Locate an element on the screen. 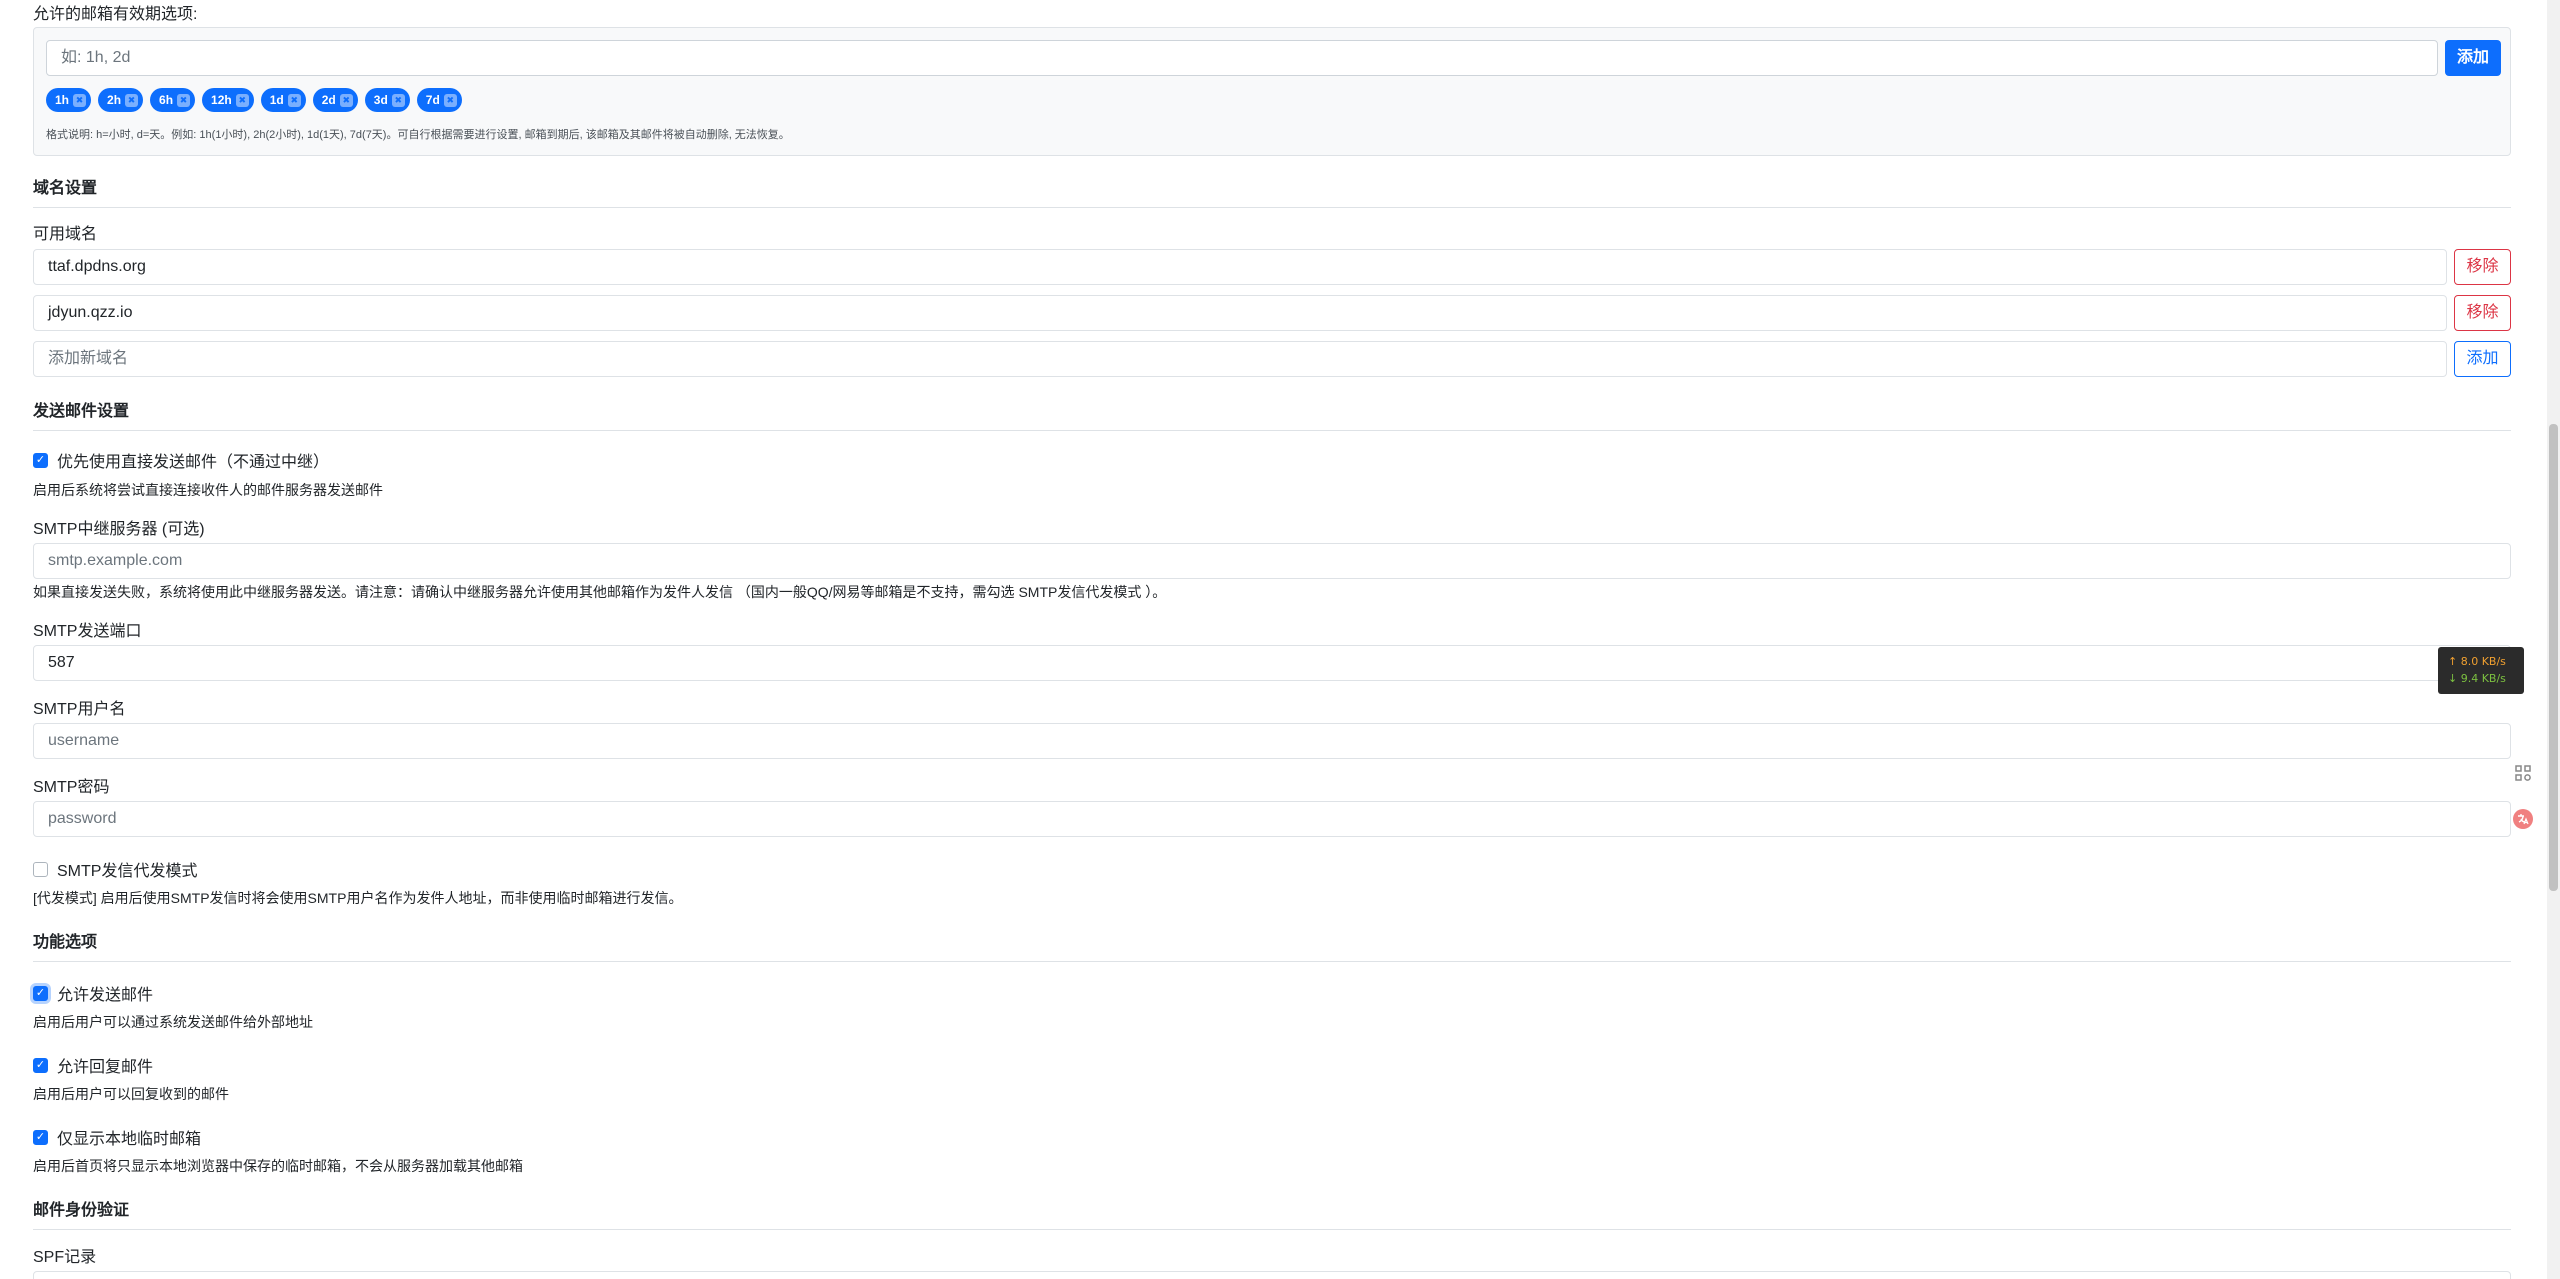  allow-reply-option: ✓ 允许回复邮件 is located at coordinates (93, 1065).